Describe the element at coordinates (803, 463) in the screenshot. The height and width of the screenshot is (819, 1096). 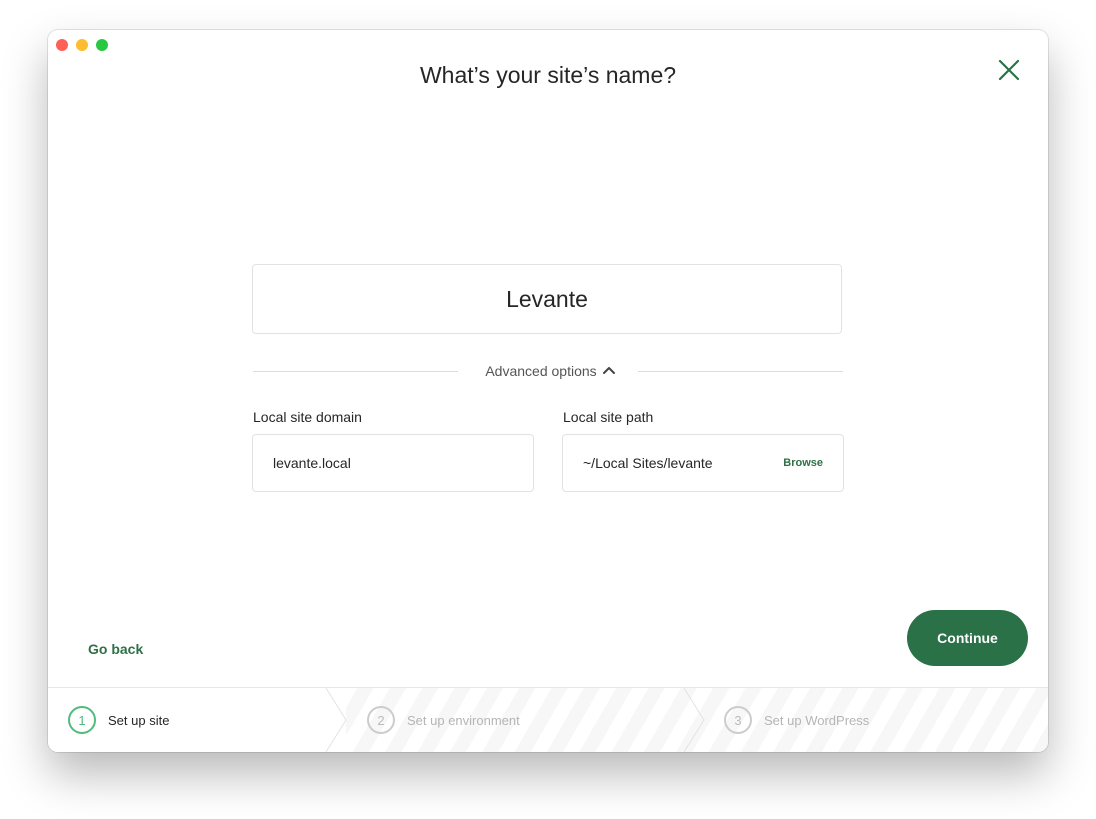
I see `browse-button: Browse` at that location.